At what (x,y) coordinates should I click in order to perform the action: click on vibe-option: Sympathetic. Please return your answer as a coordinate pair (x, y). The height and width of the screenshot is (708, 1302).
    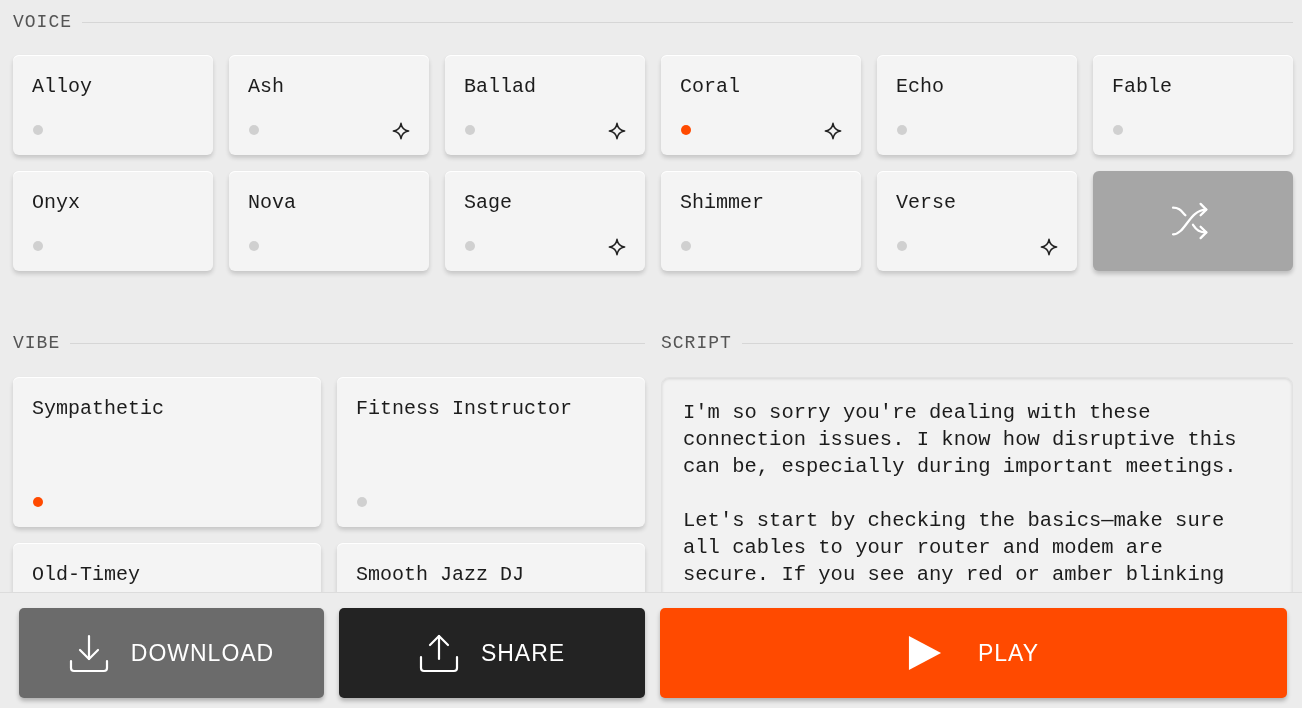
    Looking at the image, I should click on (167, 452).